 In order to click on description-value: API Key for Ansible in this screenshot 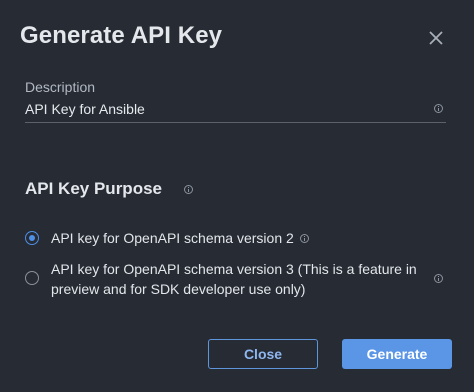, I will do `click(85, 109)`.